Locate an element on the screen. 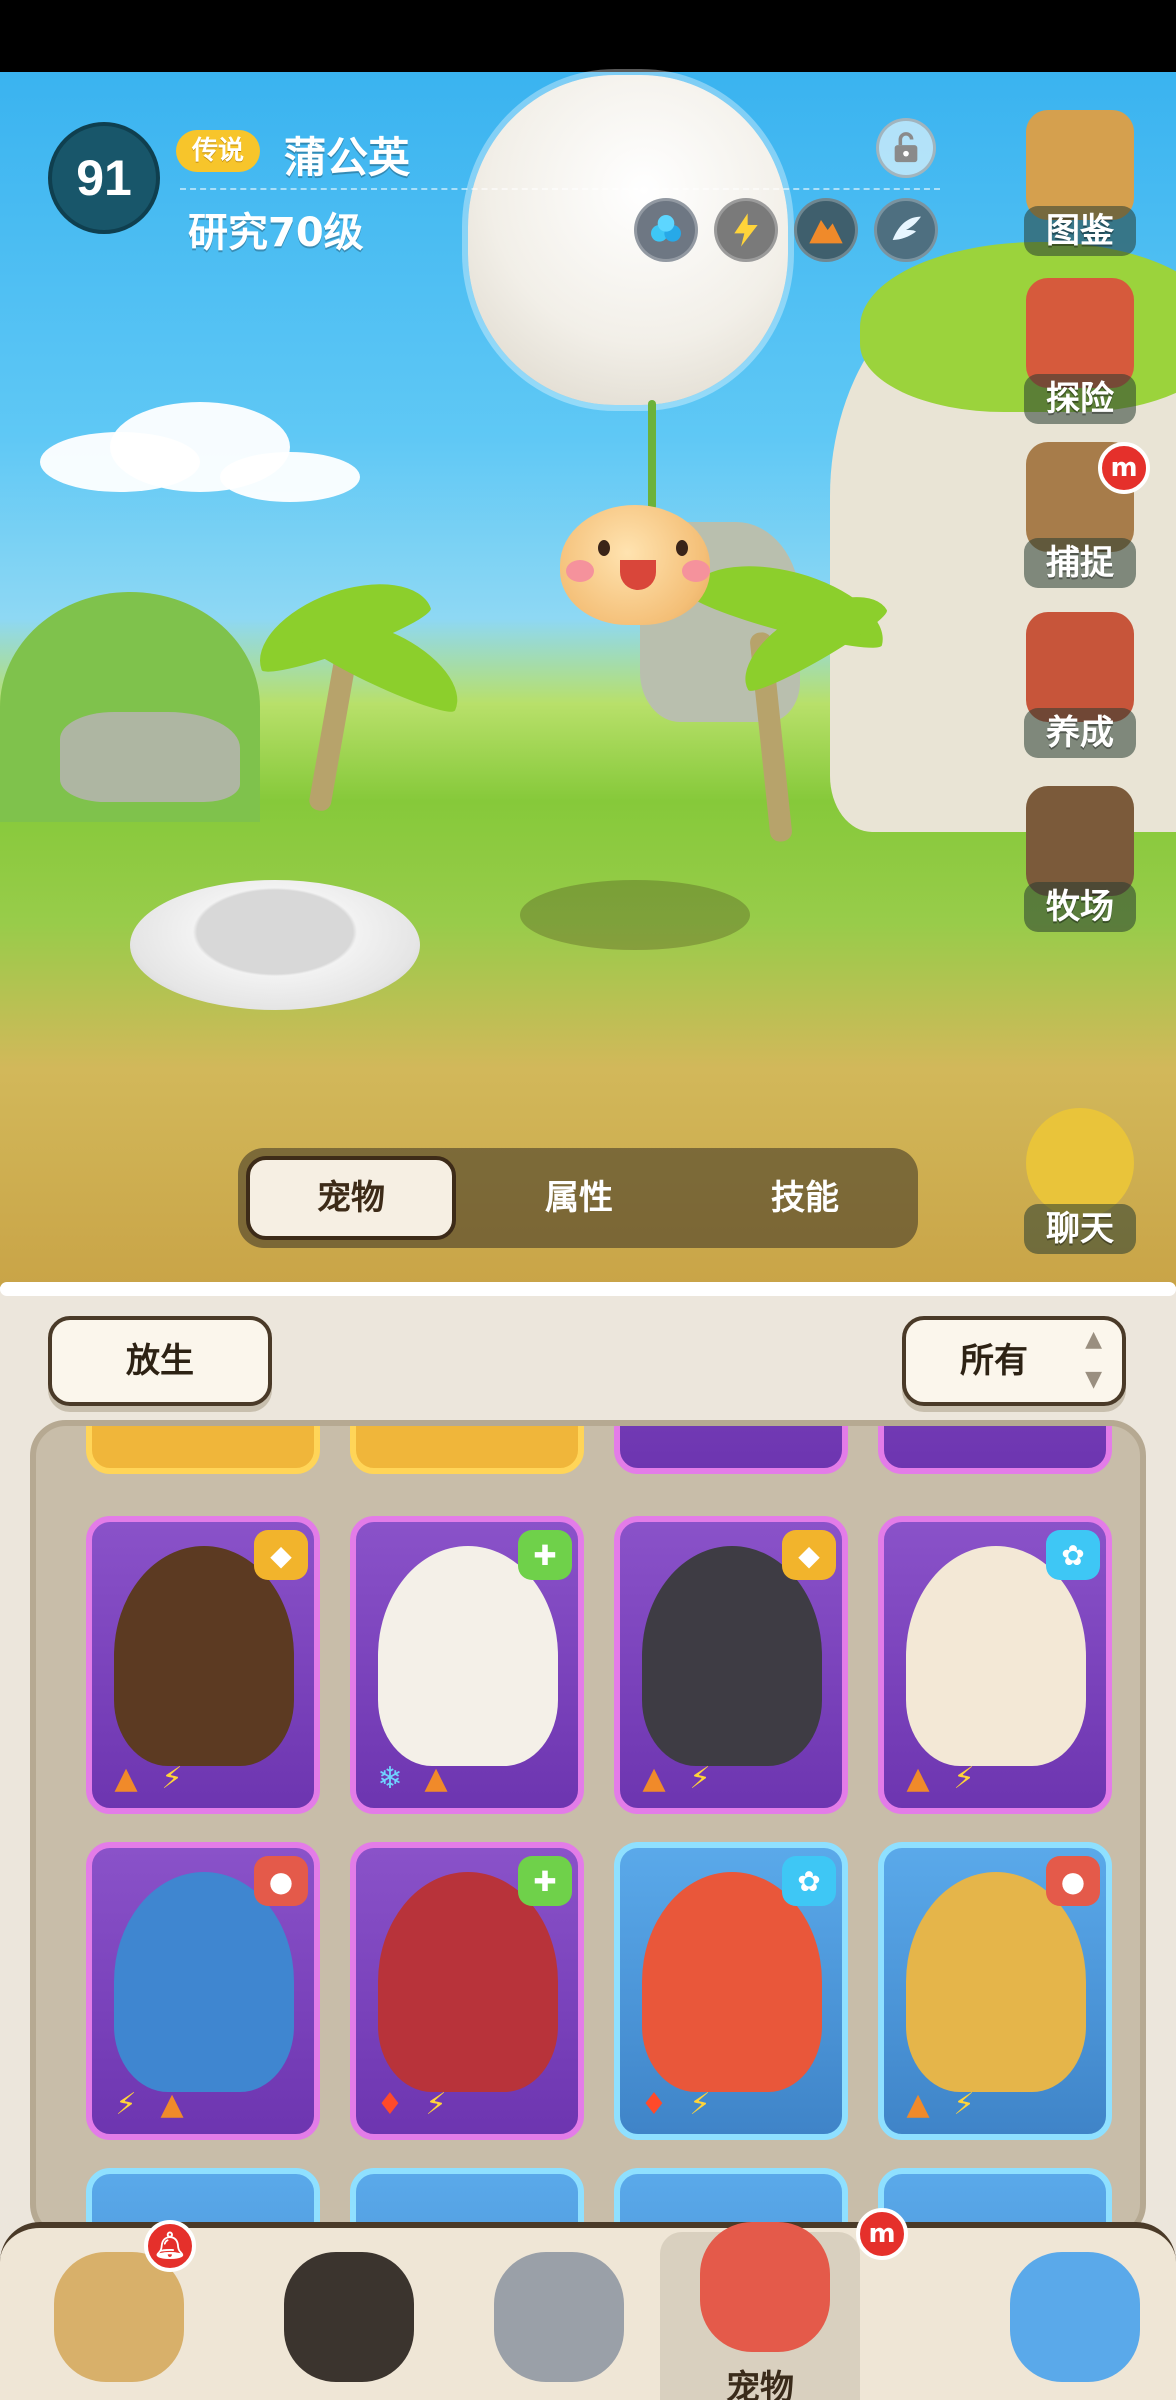  earth-glyph is located at coordinates (826, 232).